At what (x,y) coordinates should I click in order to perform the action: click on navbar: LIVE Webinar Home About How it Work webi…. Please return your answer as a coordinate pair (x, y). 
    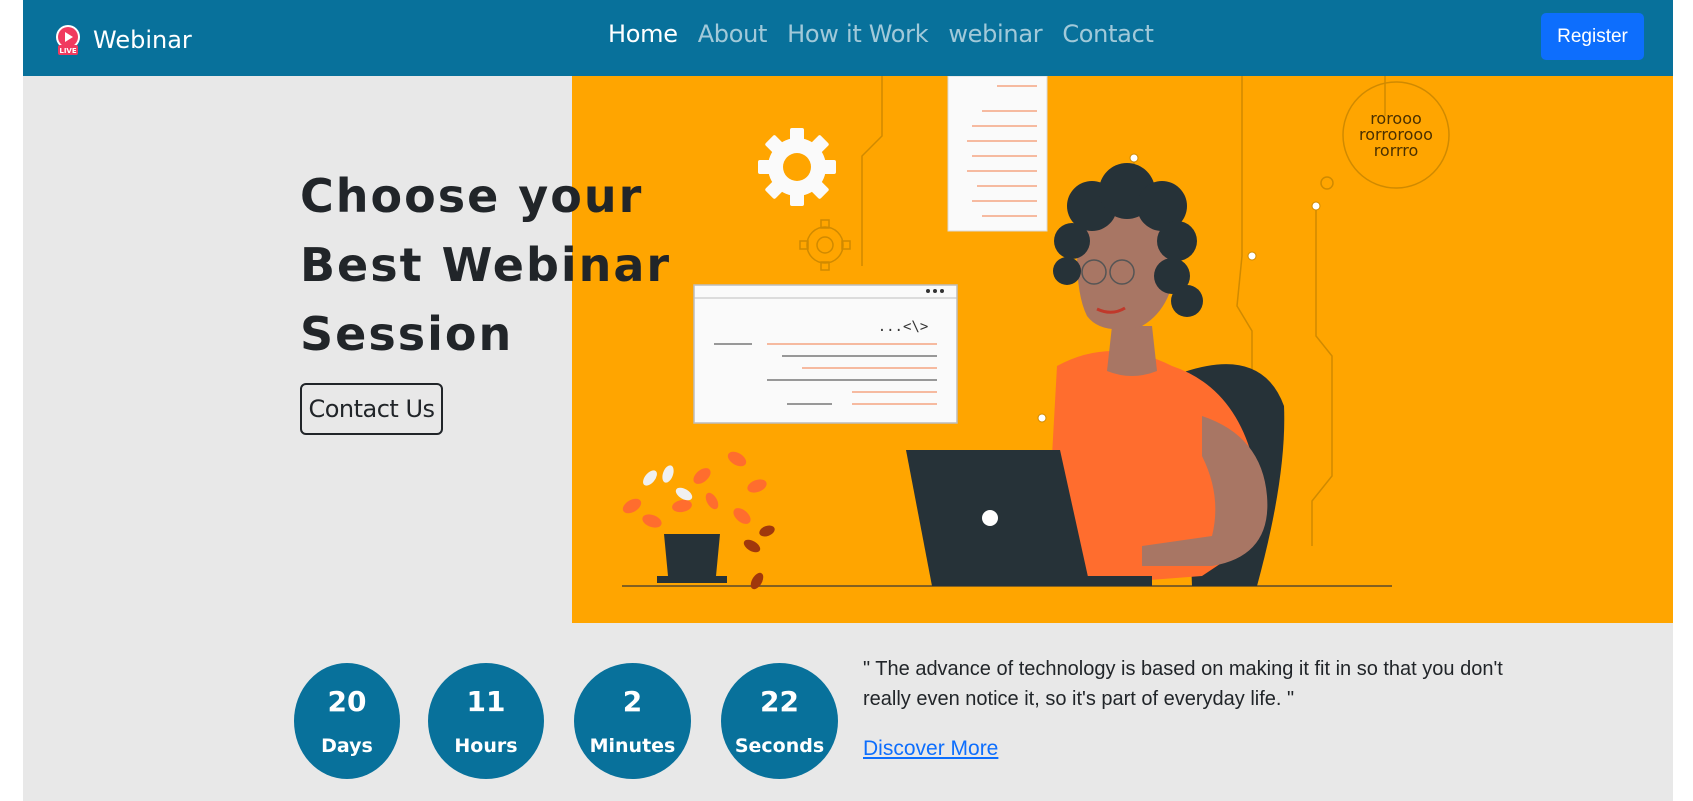
    Looking at the image, I should click on (848, 38).